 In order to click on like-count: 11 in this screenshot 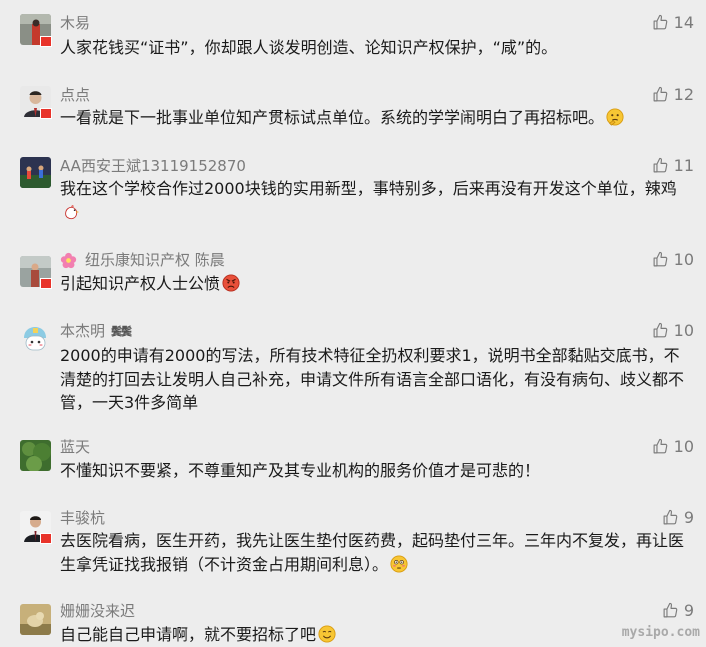, I will do `click(683, 165)`.